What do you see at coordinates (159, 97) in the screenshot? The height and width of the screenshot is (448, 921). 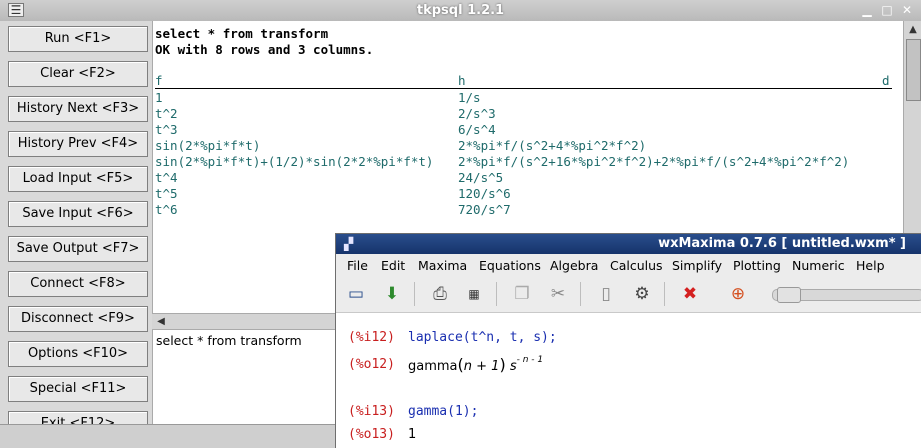 I see `cell-f: 1` at bounding box center [159, 97].